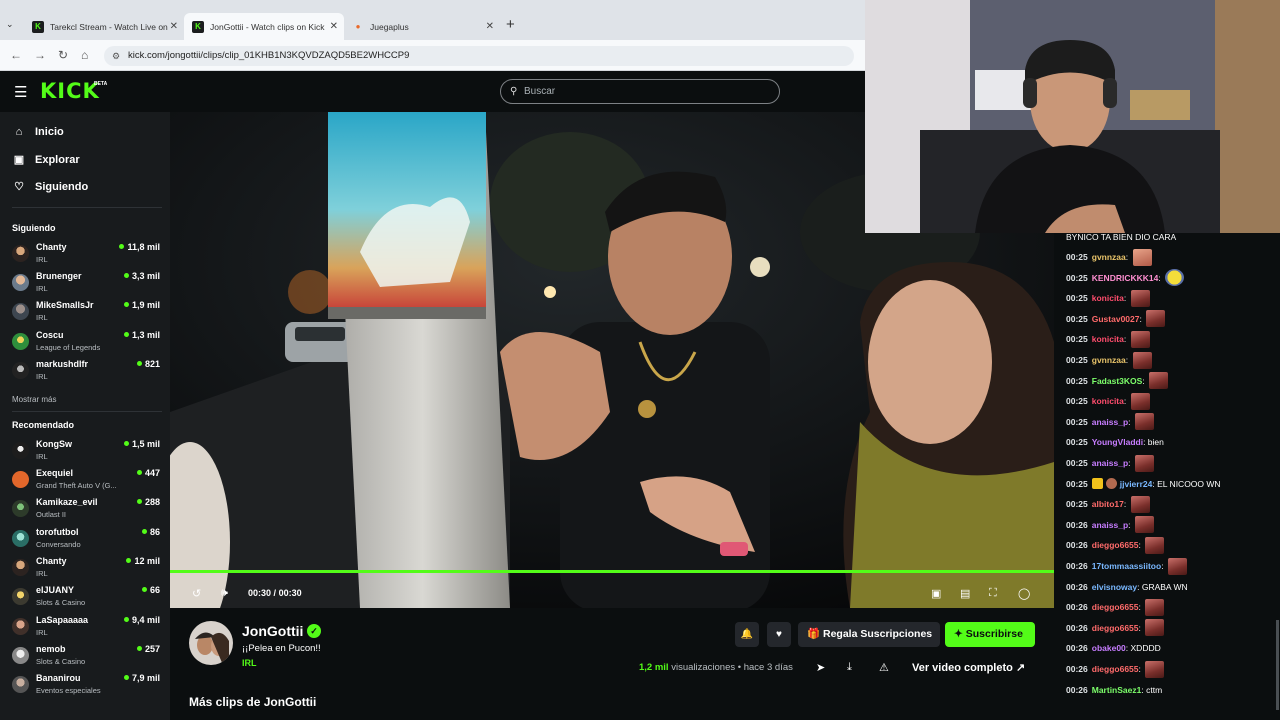 The image size is (1280, 720). I want to click on recommended-channel: elJUANY Slots & Casino 66, so click(86, 596).